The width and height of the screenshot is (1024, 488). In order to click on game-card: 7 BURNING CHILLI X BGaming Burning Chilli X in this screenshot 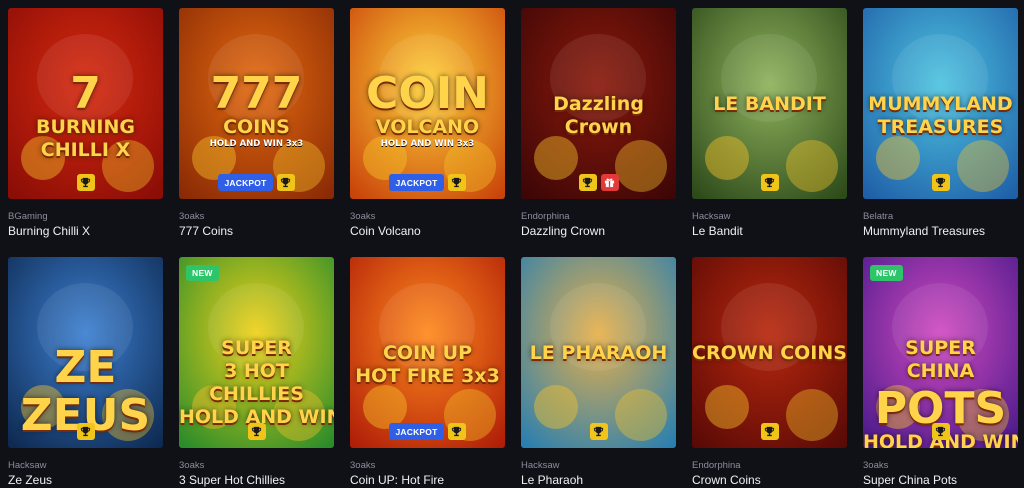, I will do `click(85, 123)`.